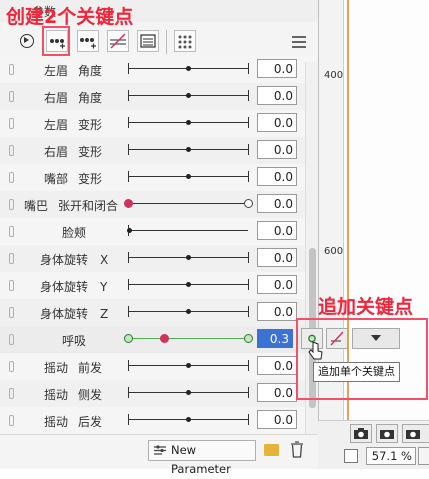  Describe the element at coordinates (361, 433) in the screenshot. I see `camera-button` at that location.